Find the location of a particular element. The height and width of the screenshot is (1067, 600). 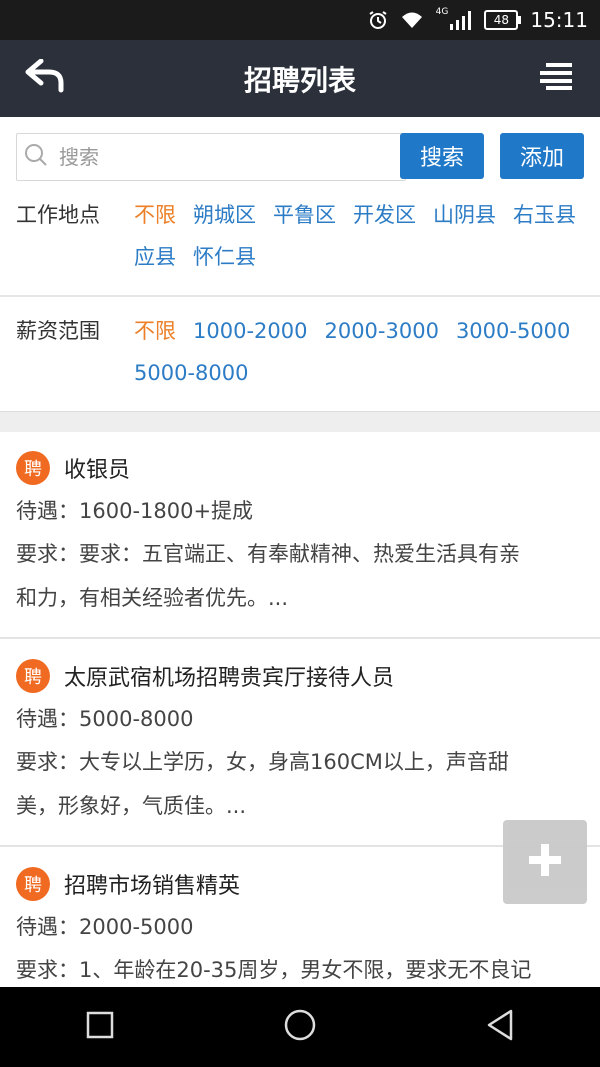

location-options: 不限 朔城区 平鲁区 开发区 山阴县 右玉县 应县 怀仁县 is located at coordinates (359, 236).